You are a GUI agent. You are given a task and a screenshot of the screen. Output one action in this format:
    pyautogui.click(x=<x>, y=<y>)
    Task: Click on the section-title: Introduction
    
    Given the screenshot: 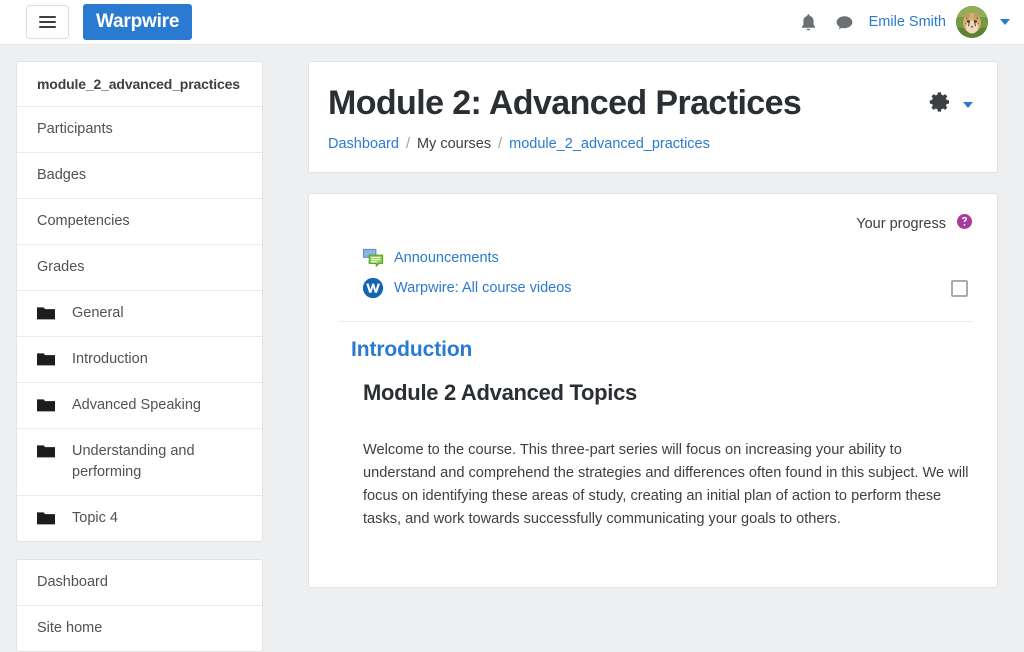 What is the action you would take?
    pyautogui.click(x=412, y=350)
    